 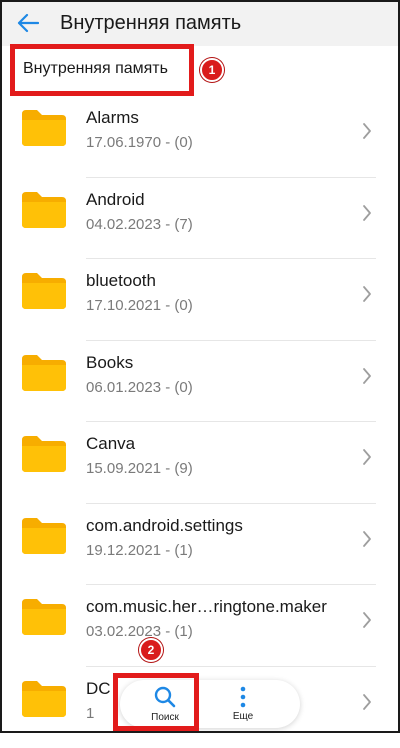 What do you see at coordinates (206, 607) in the screenshot?
I see `folder-name: com.music.her…ringtone.maker` at bounding box center [206, 607].